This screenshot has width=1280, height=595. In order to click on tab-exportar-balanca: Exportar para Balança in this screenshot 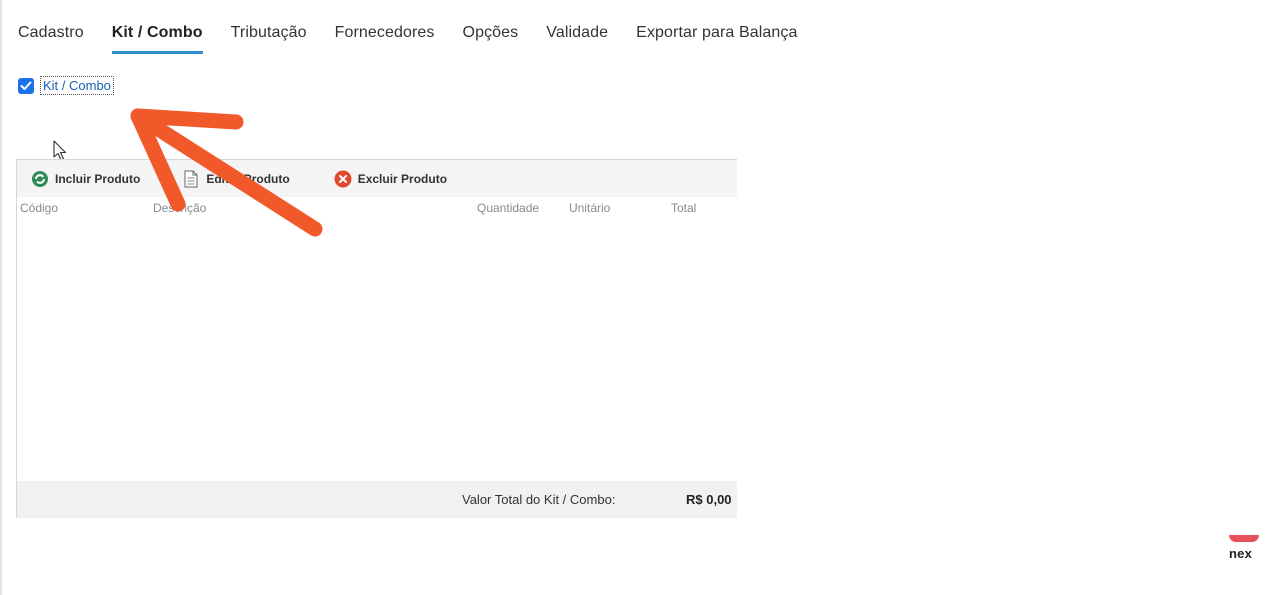, I will do `click(716, 37)`.